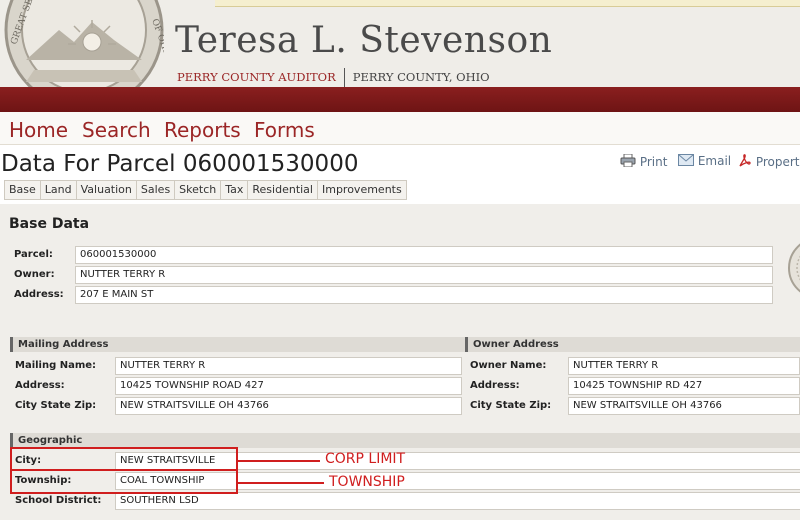 The width and height of the screenshot is (800, 520). What do you see at coordinates (288, 366) in the screenshot?
I see `mailing-name-value: NUTTER TERRY R` at bounding box center [288, 366].